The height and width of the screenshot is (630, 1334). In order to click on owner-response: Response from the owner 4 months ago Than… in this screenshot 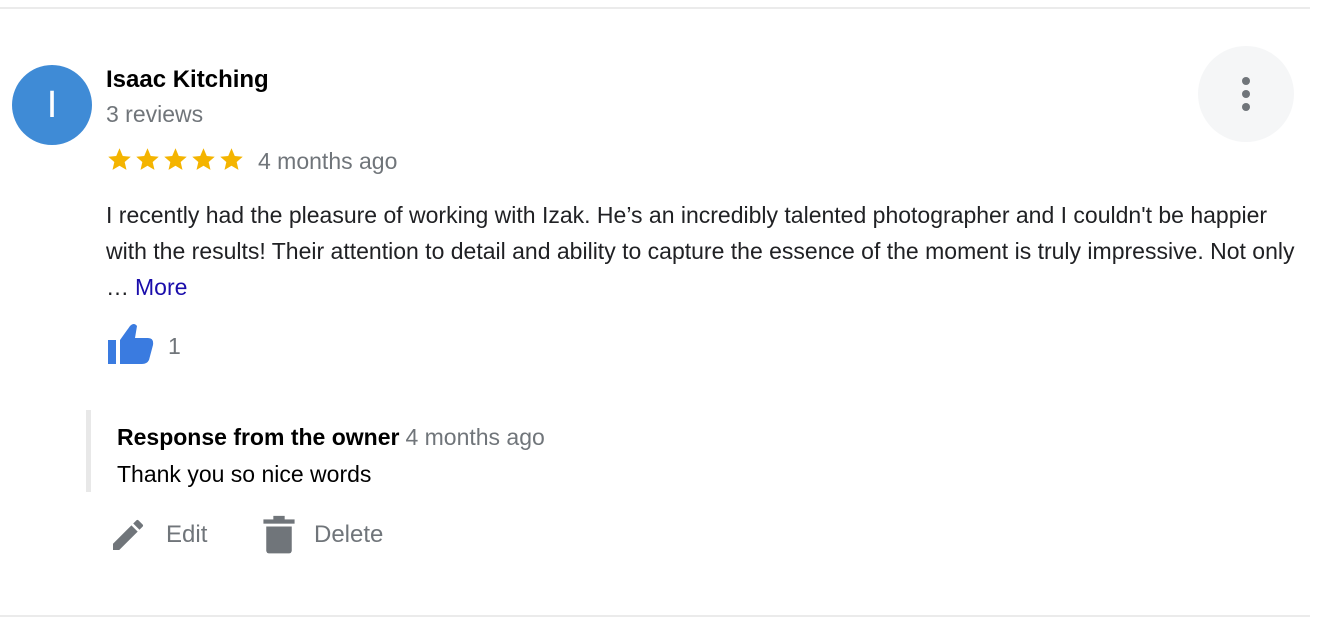, I will do `click(315, 451)`.